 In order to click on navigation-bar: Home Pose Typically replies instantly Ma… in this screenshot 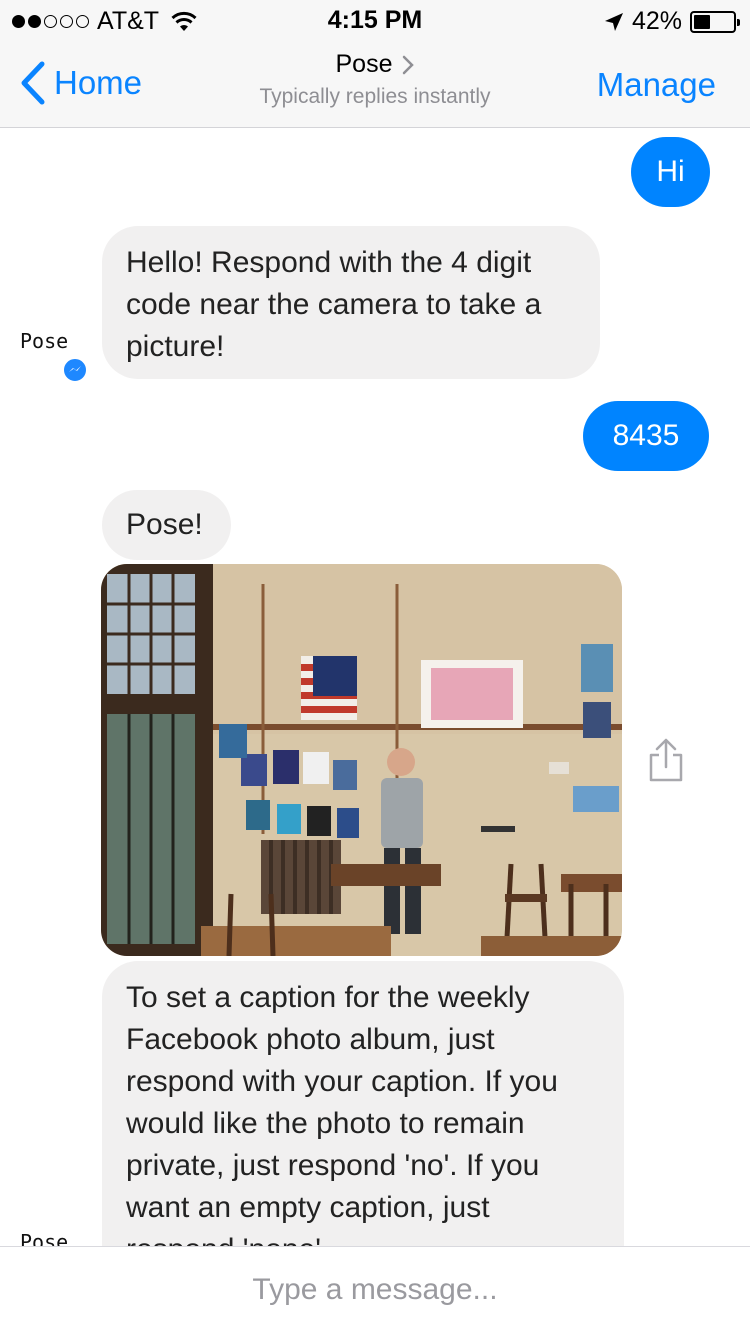, I will do `click(375, 84)`.